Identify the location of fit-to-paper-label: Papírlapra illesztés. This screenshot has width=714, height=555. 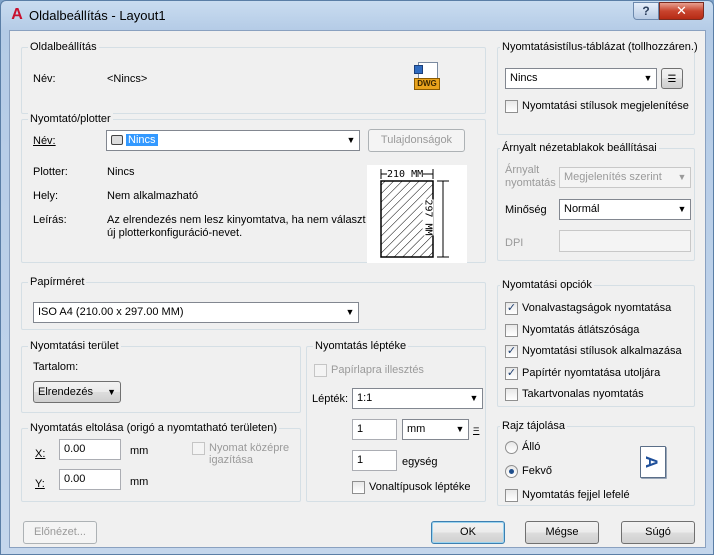
(377, 370).